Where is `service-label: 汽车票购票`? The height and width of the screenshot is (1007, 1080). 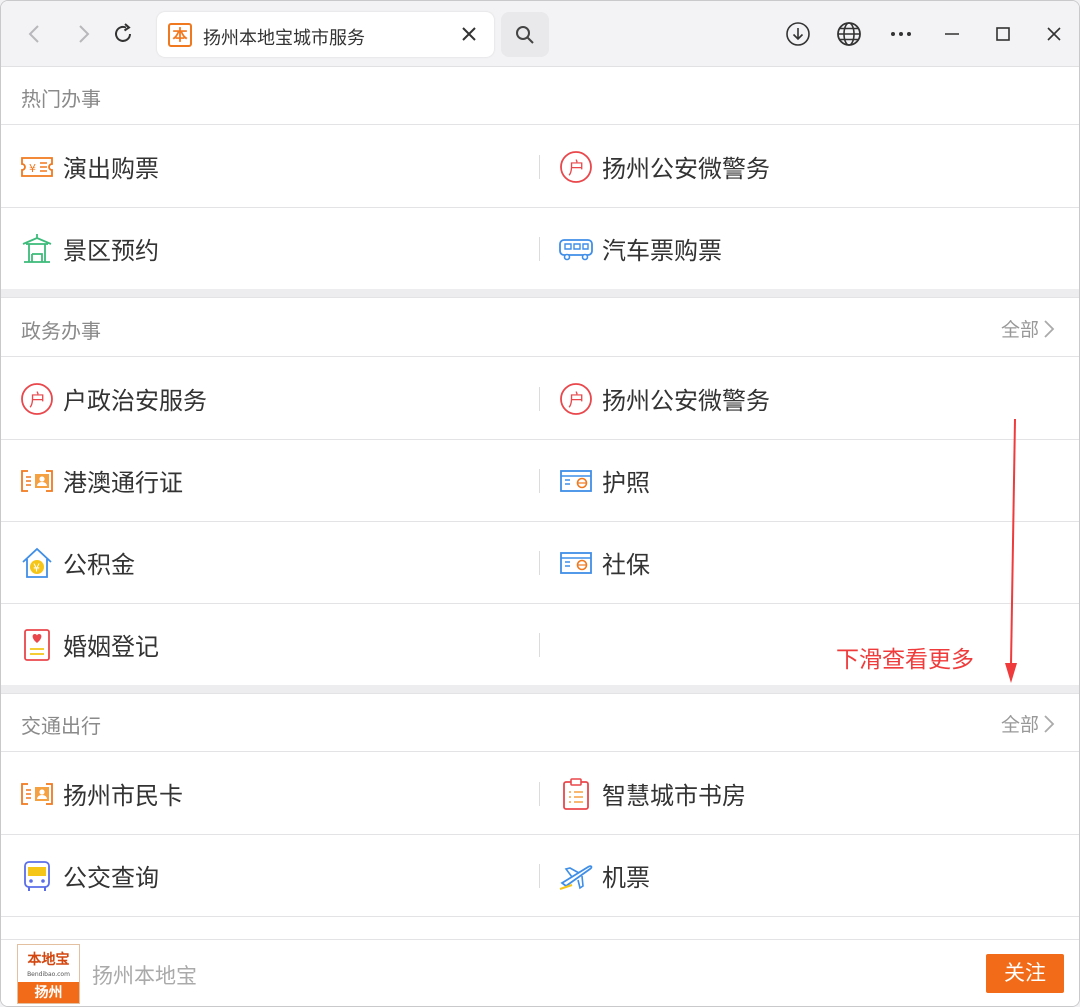
service-label: 汽车票购票 is located at coordinates (662, 251).